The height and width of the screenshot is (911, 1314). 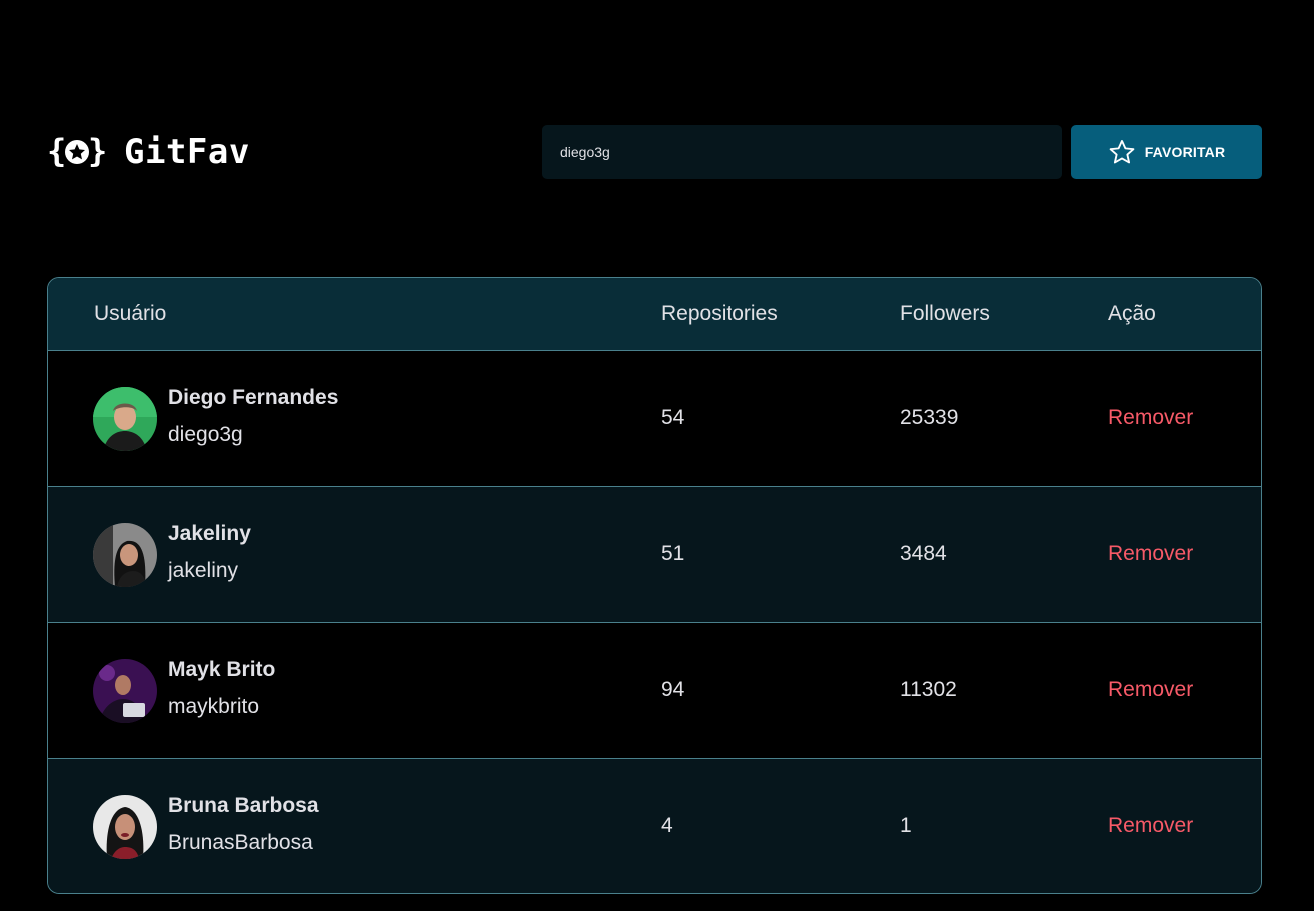 I want to click on followers-count: 11302, so click(x=928, y=689).